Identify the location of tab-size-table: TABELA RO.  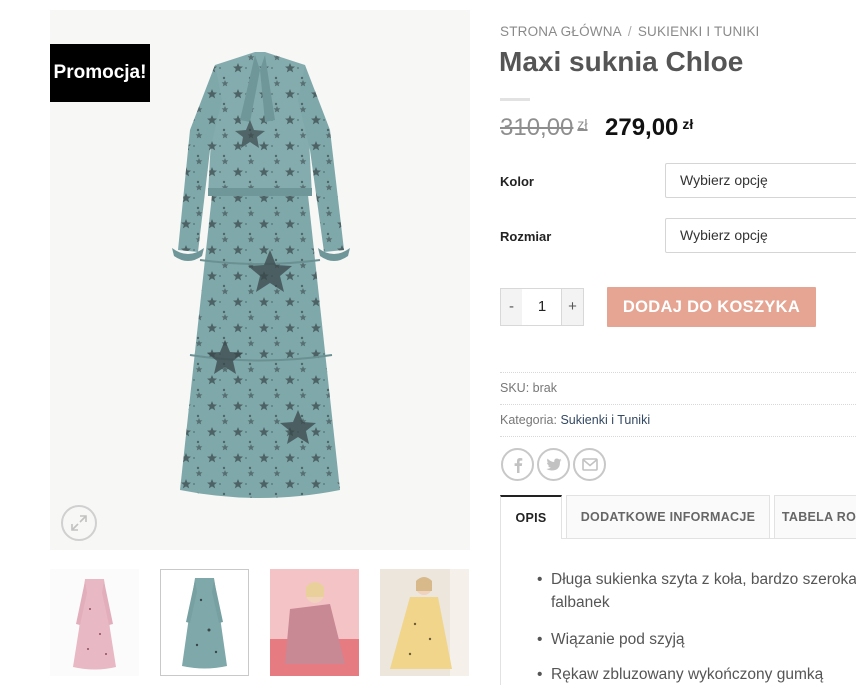
(815, 516).